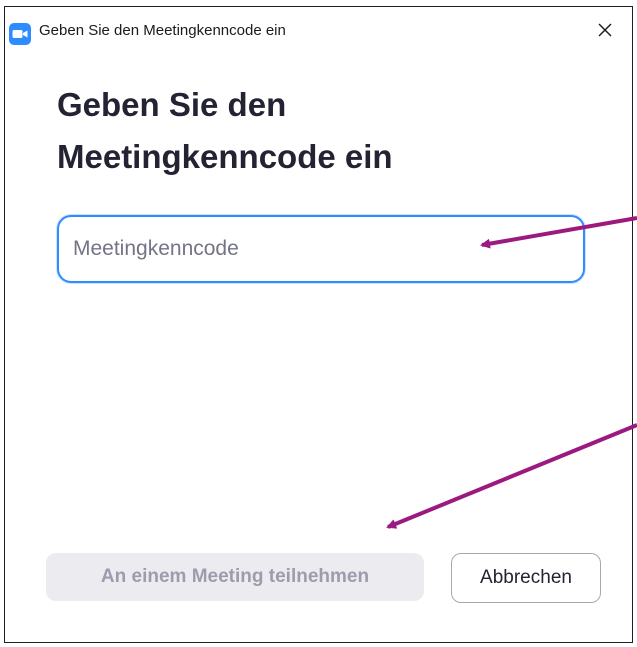 Image resolution: width=637 pixels, height=647 pixels. I want to click on title-bar: Geben Sie den Meetingkenncode ein, so click(318, 33).